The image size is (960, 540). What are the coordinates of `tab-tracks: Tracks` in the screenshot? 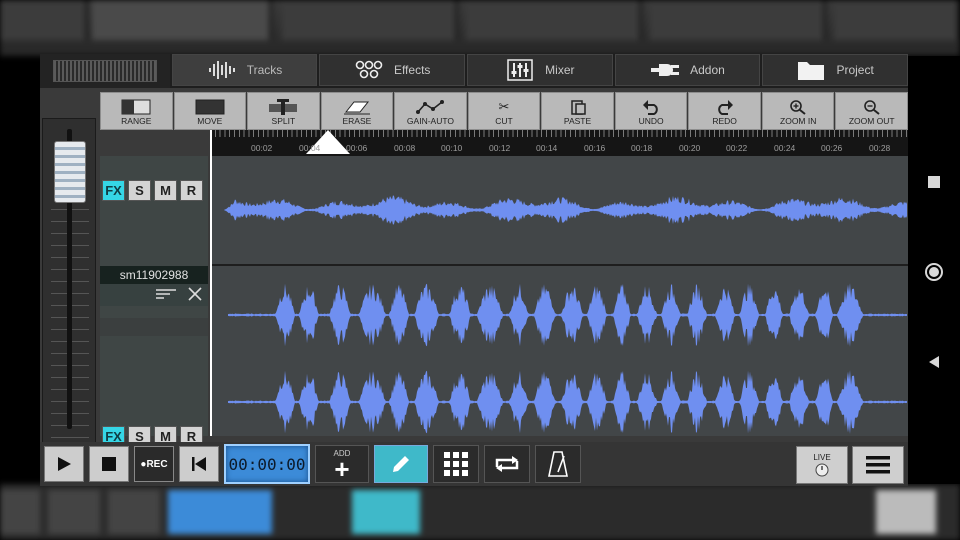 It's located at (244, 70).